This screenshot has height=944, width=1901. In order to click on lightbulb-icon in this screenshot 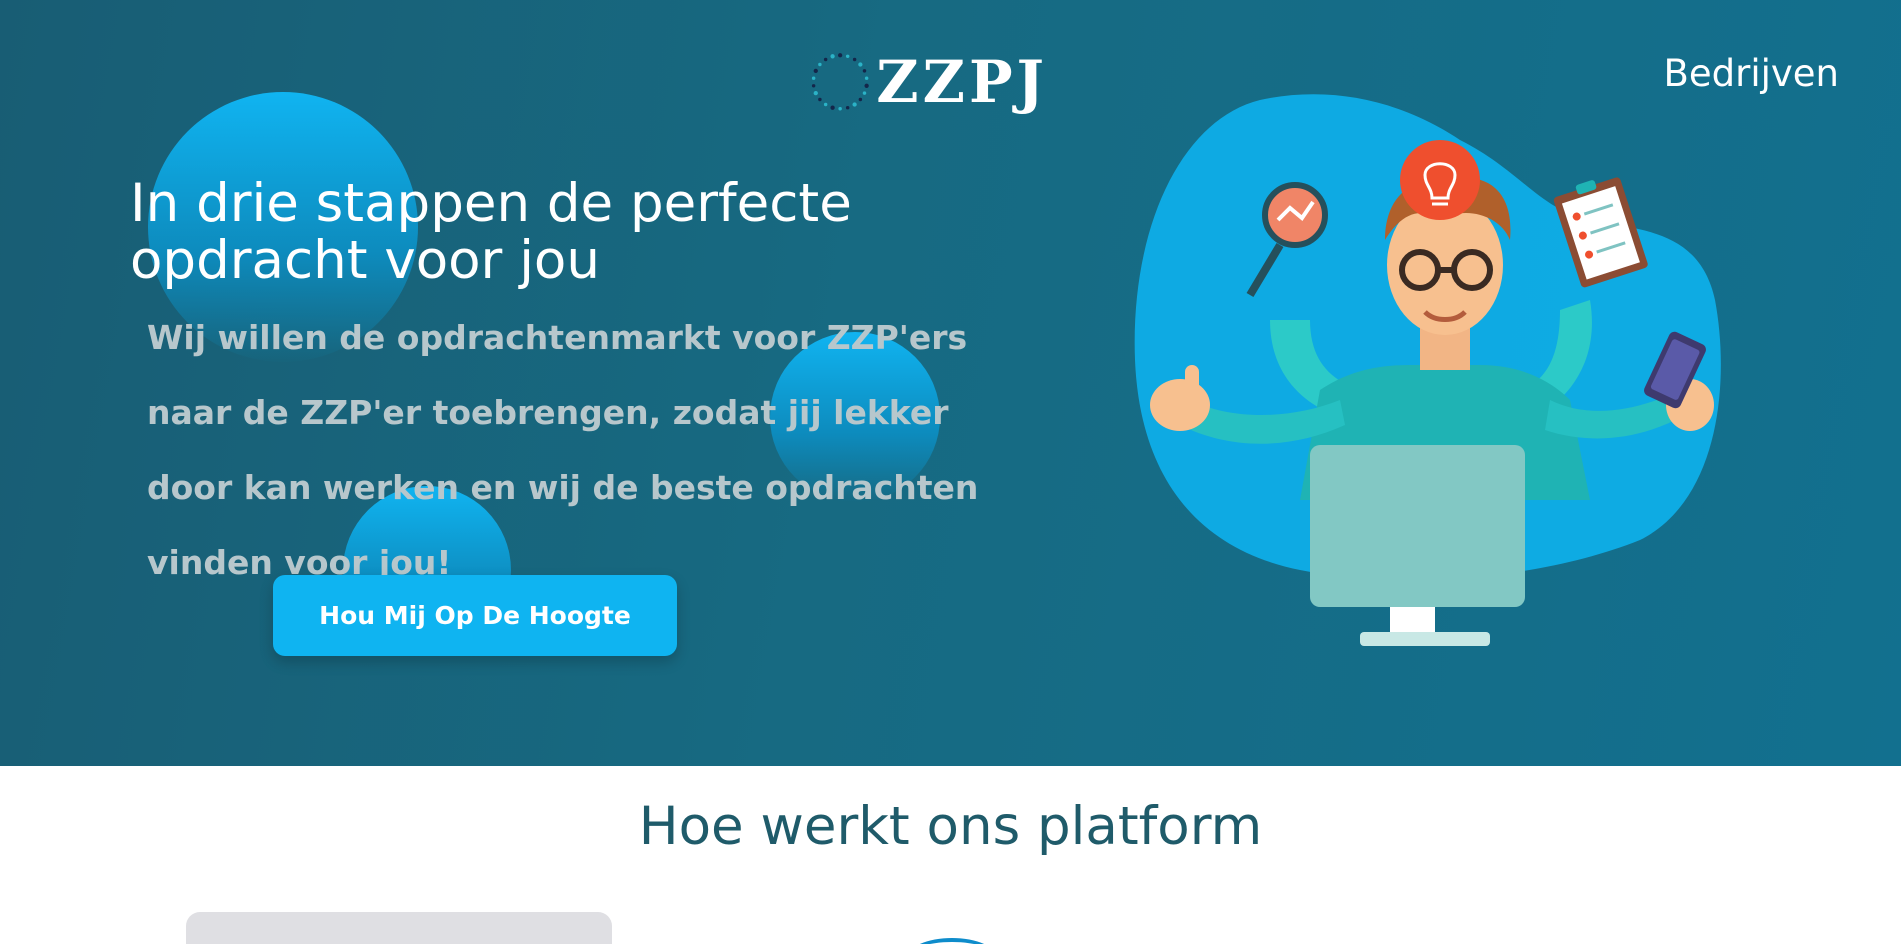, I will do `click(1440, 180)`.